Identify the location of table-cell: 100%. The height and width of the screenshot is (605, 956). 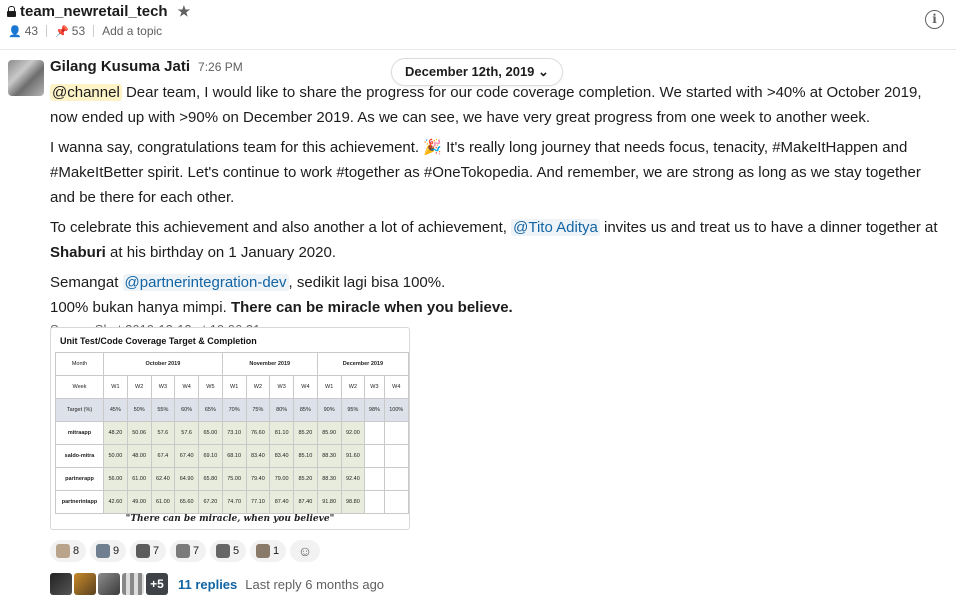
(396, 410).